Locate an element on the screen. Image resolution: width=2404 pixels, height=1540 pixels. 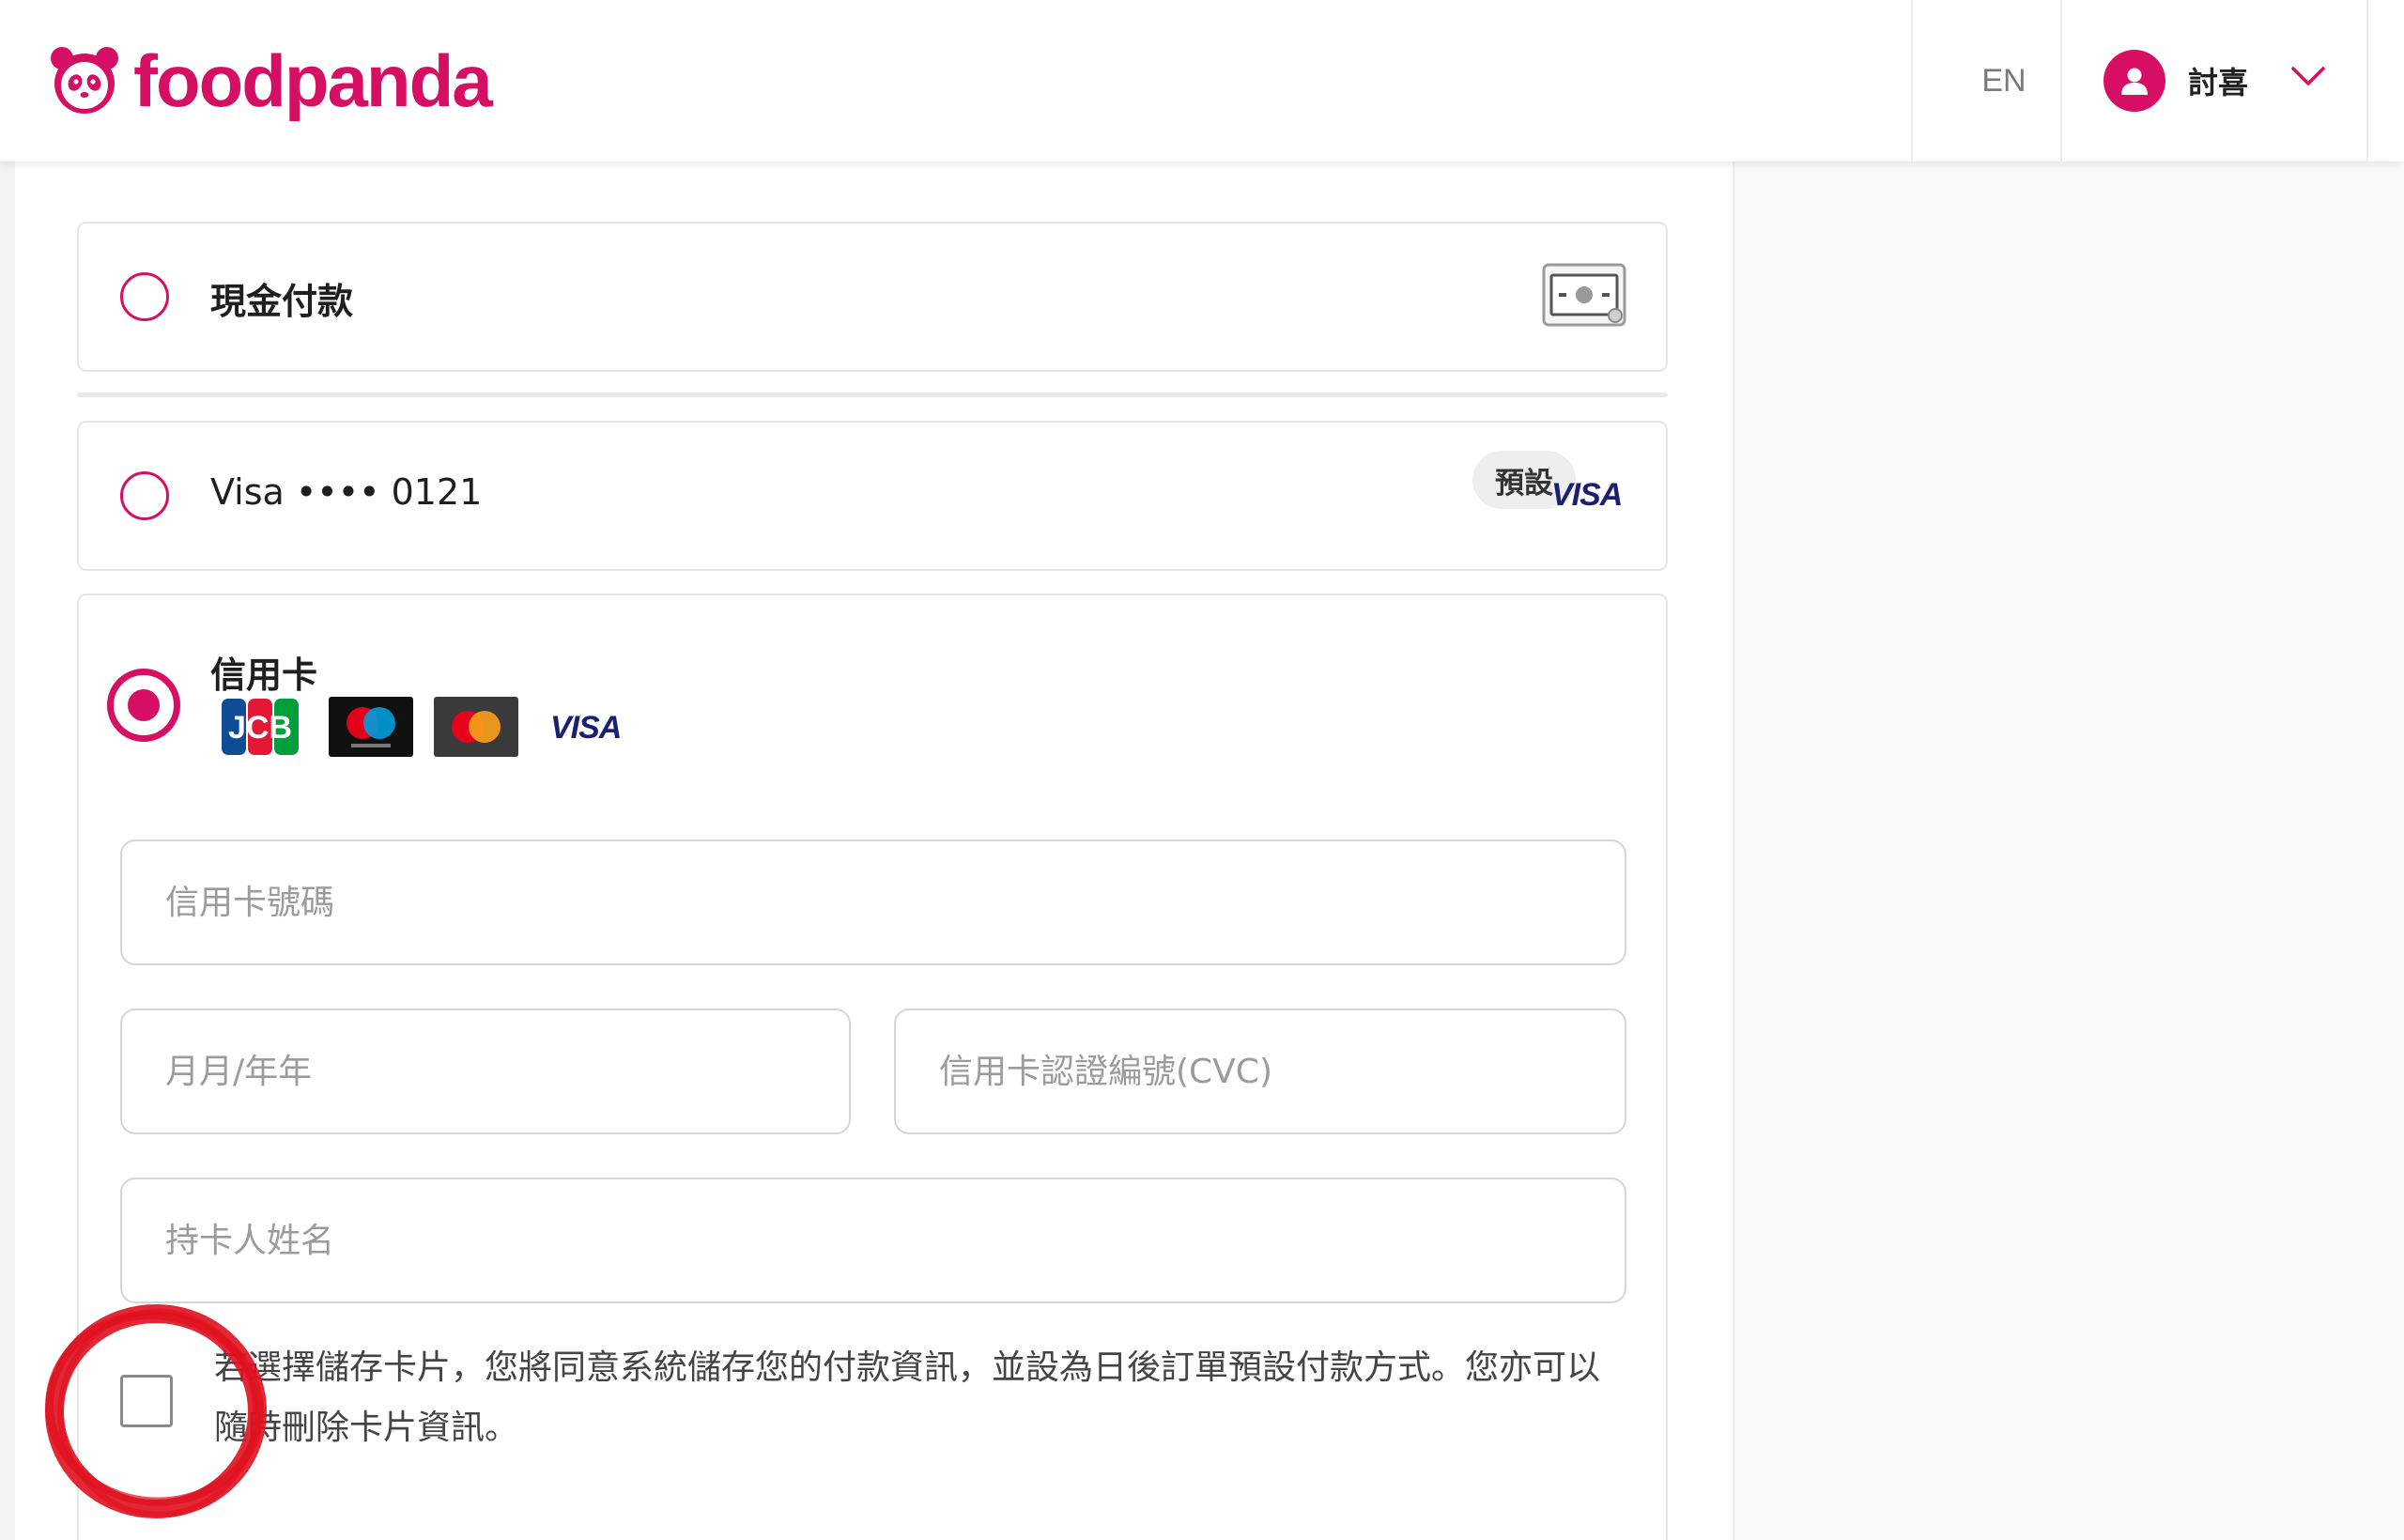
page-gutter is located at coordinates (7, 851).